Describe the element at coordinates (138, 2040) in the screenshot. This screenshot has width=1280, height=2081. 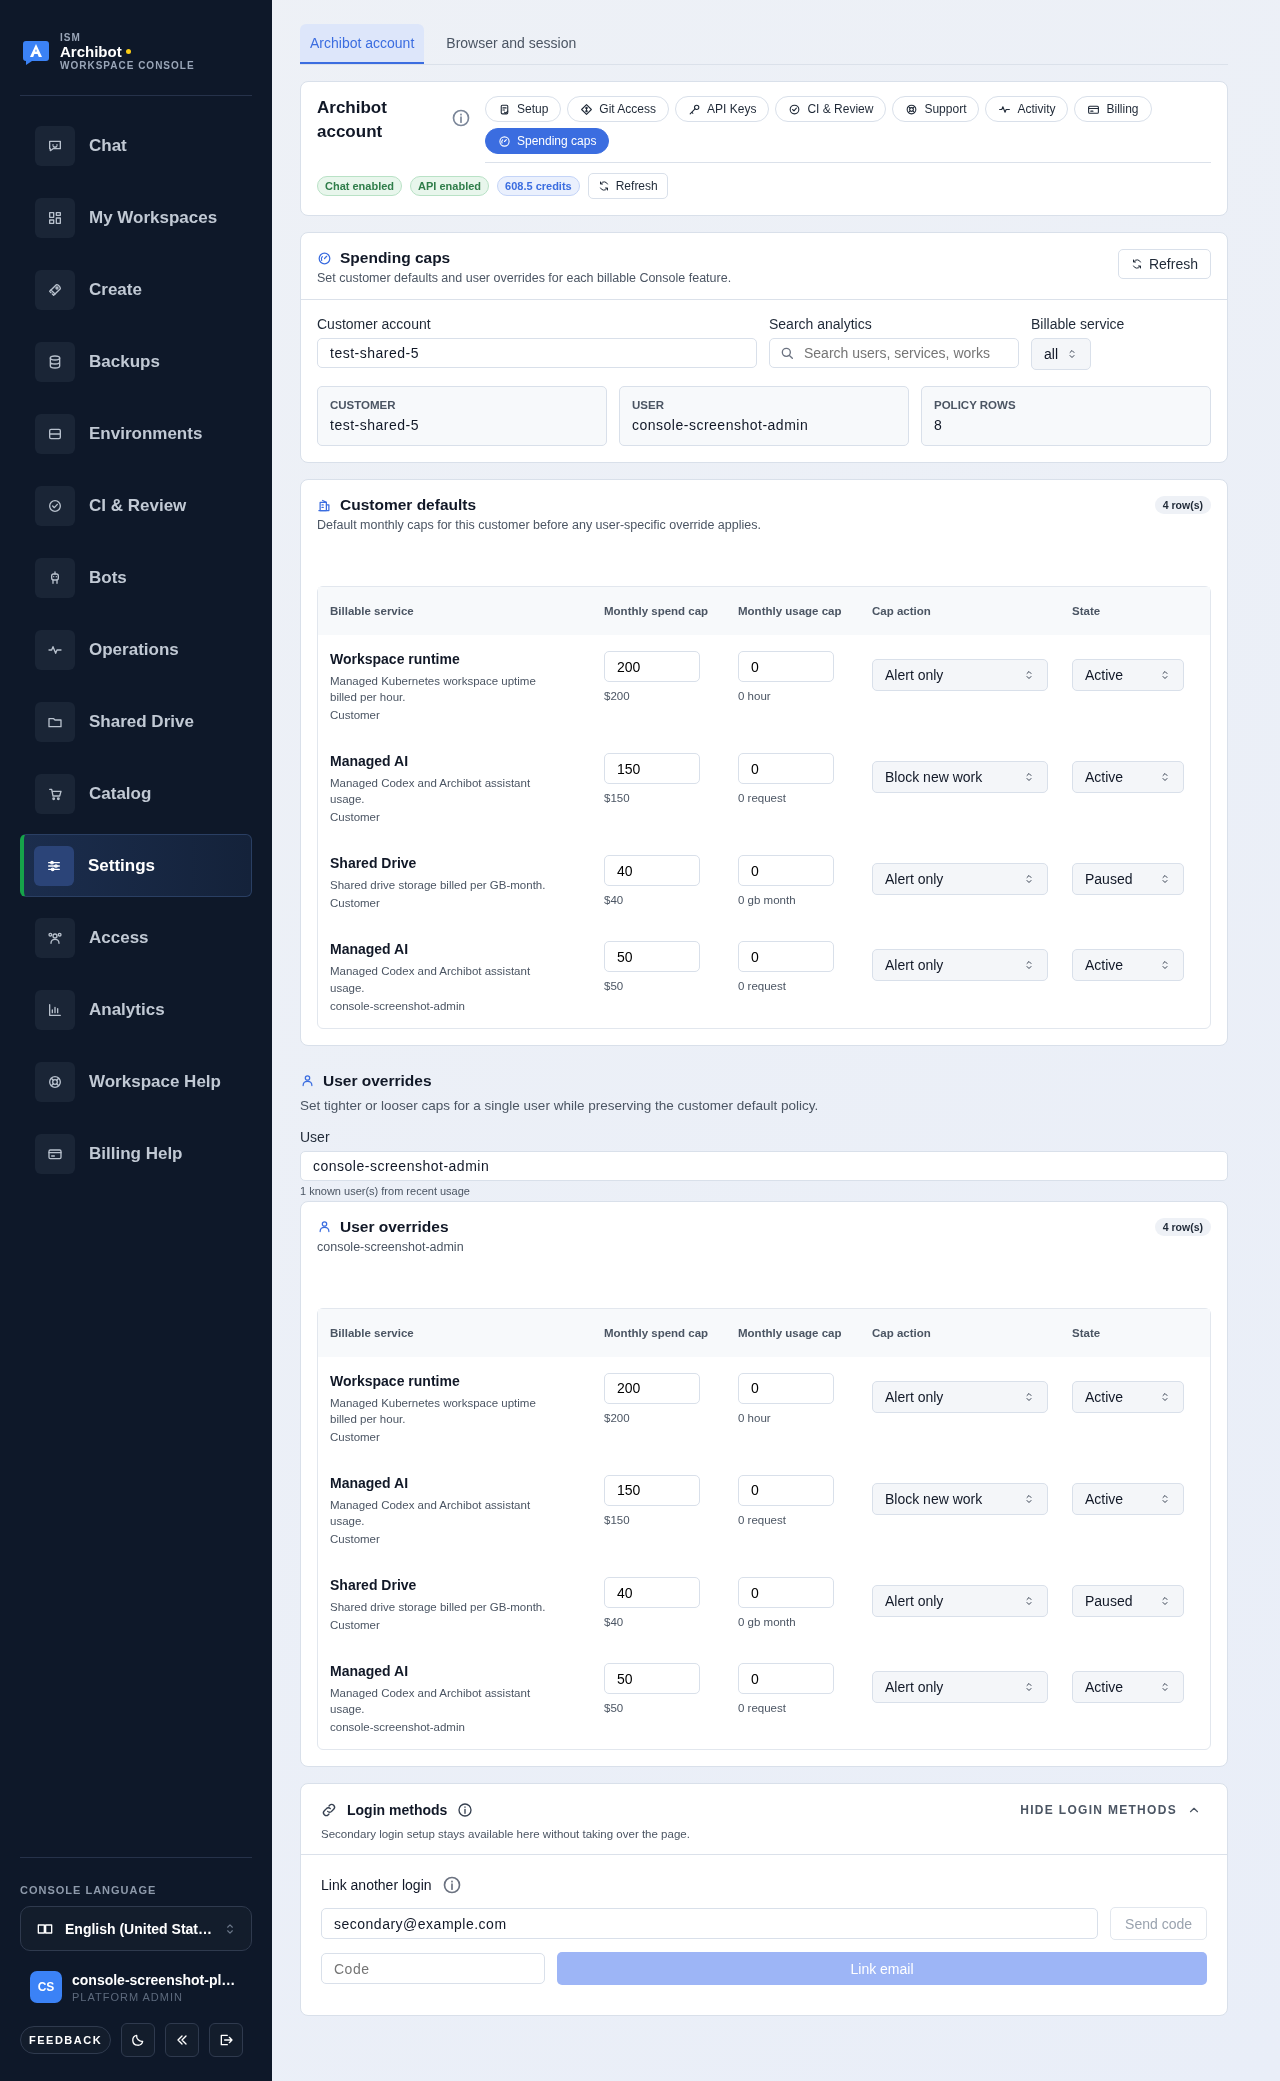
I see `theme-button` at that location.